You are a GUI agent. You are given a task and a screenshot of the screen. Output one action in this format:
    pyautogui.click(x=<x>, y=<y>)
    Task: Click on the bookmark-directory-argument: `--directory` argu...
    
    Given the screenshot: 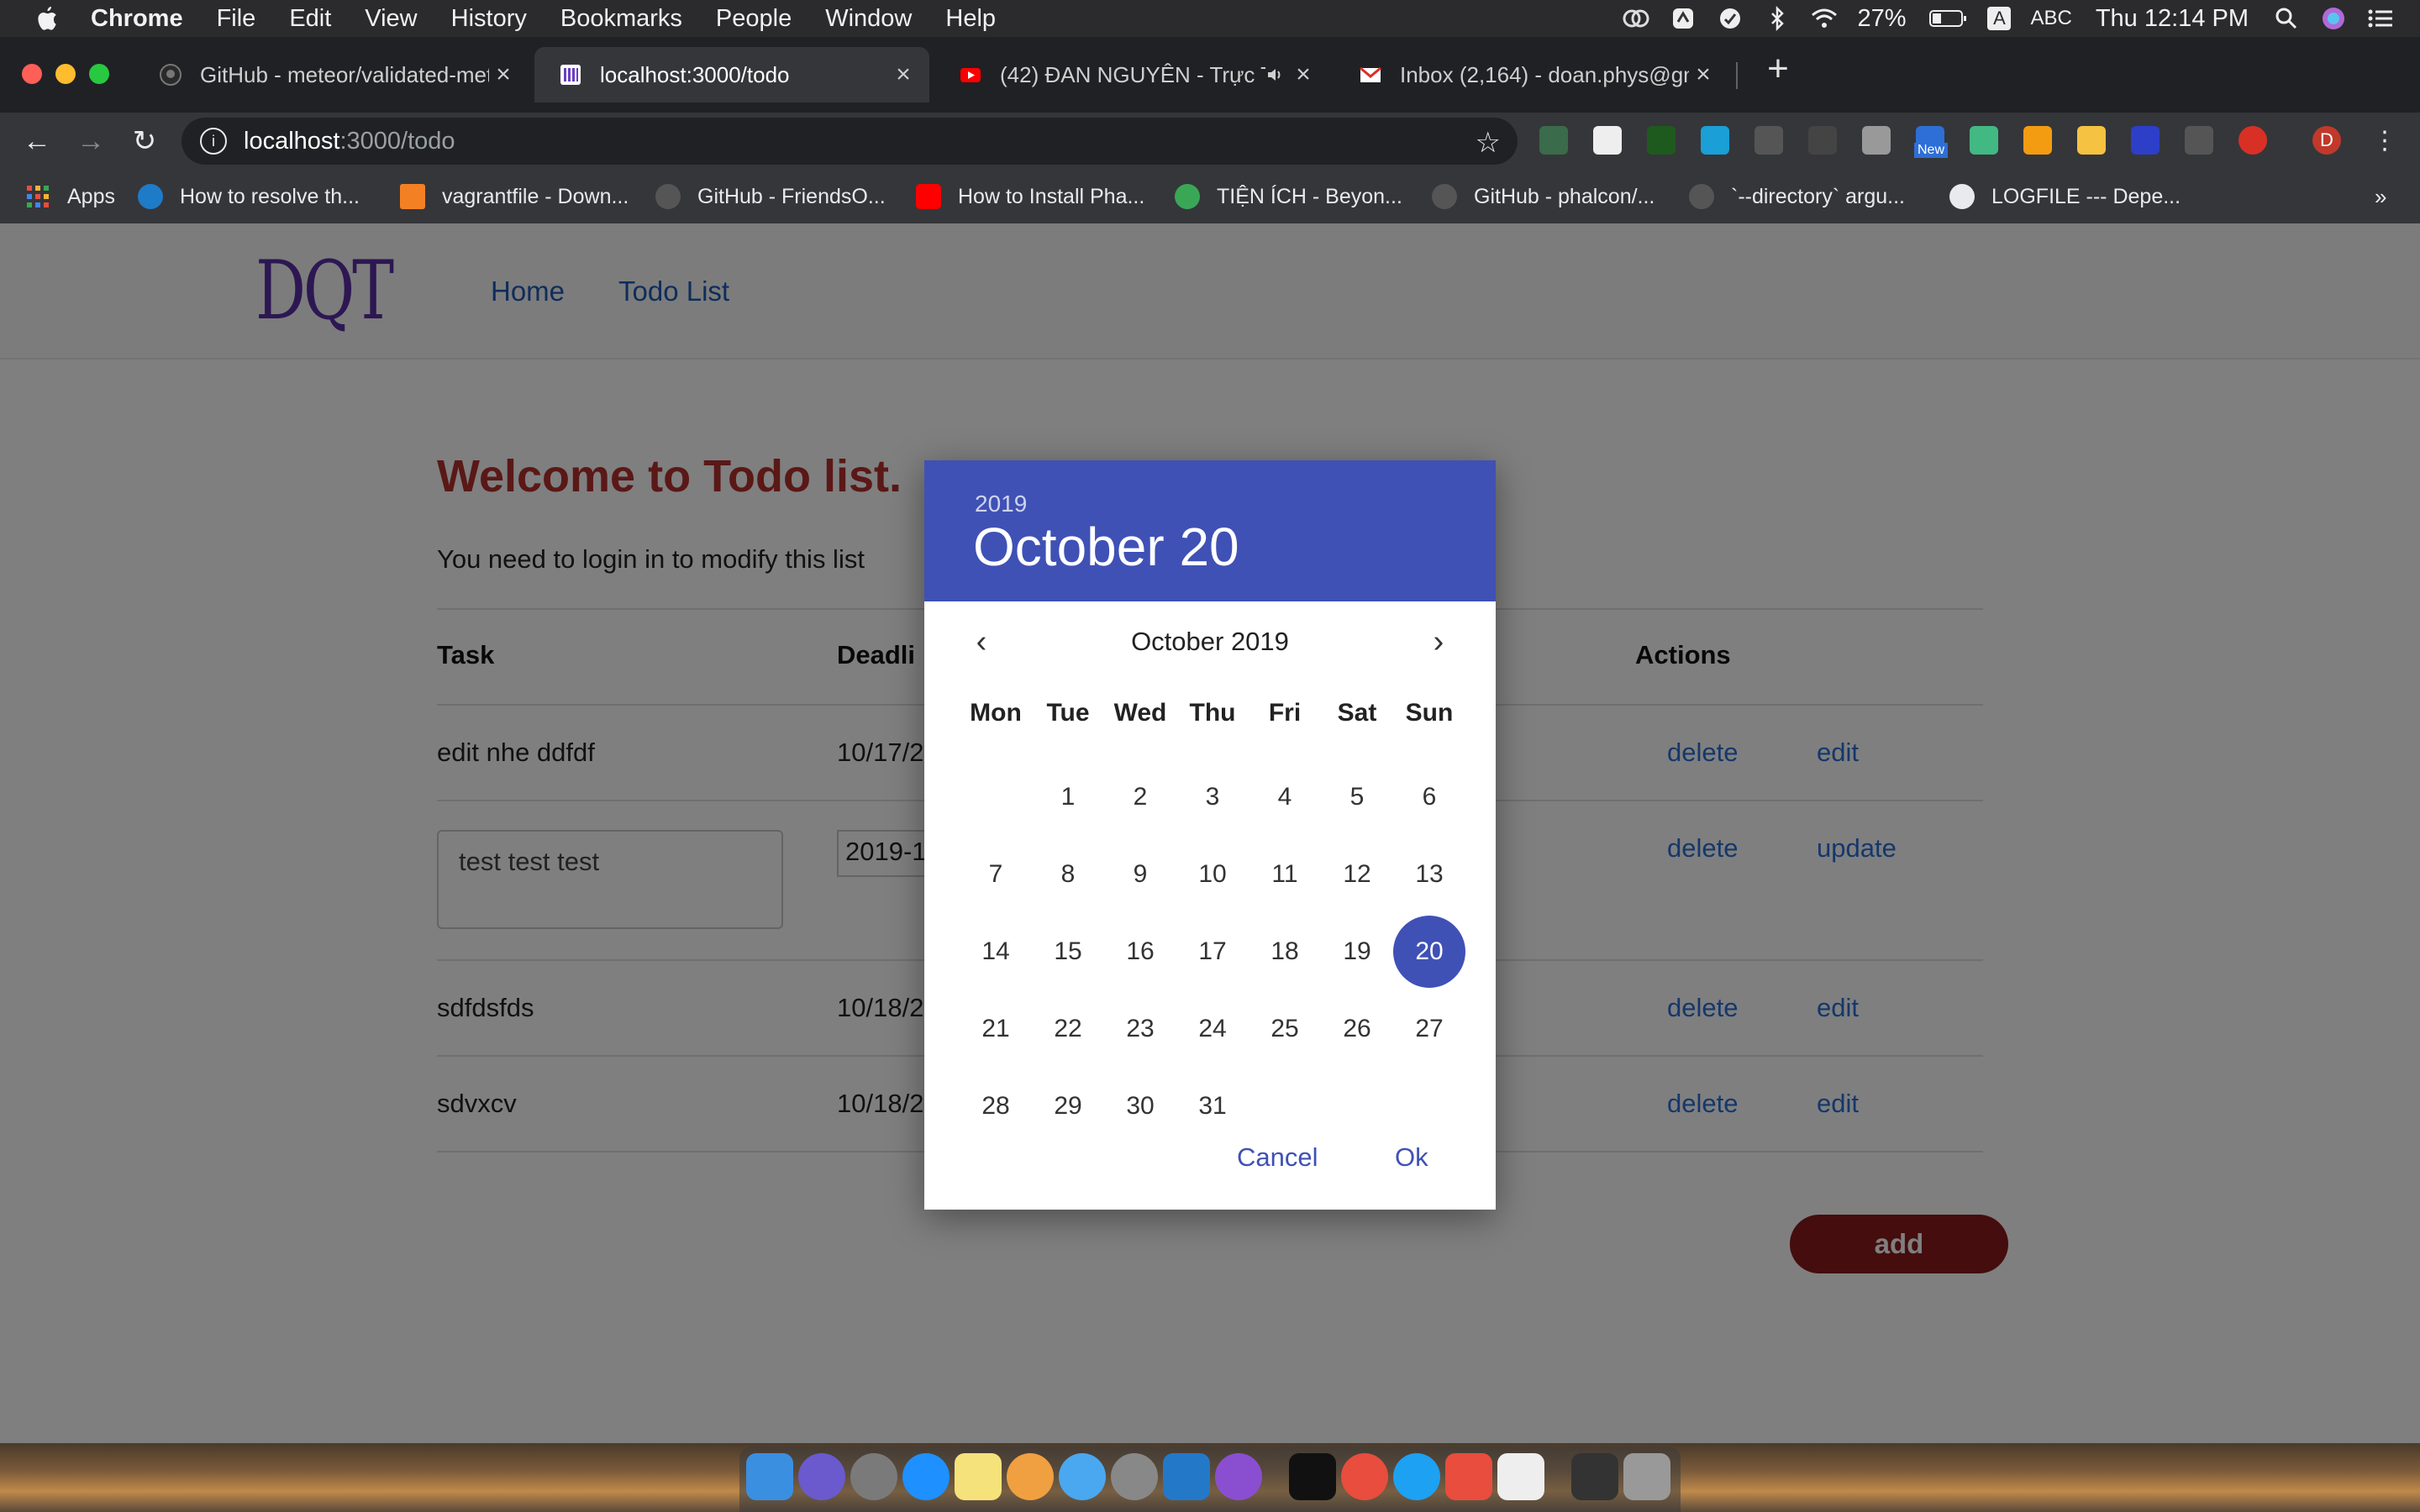 What is the action you would take?
    pyautogui.click(x=1797, y=196)
    